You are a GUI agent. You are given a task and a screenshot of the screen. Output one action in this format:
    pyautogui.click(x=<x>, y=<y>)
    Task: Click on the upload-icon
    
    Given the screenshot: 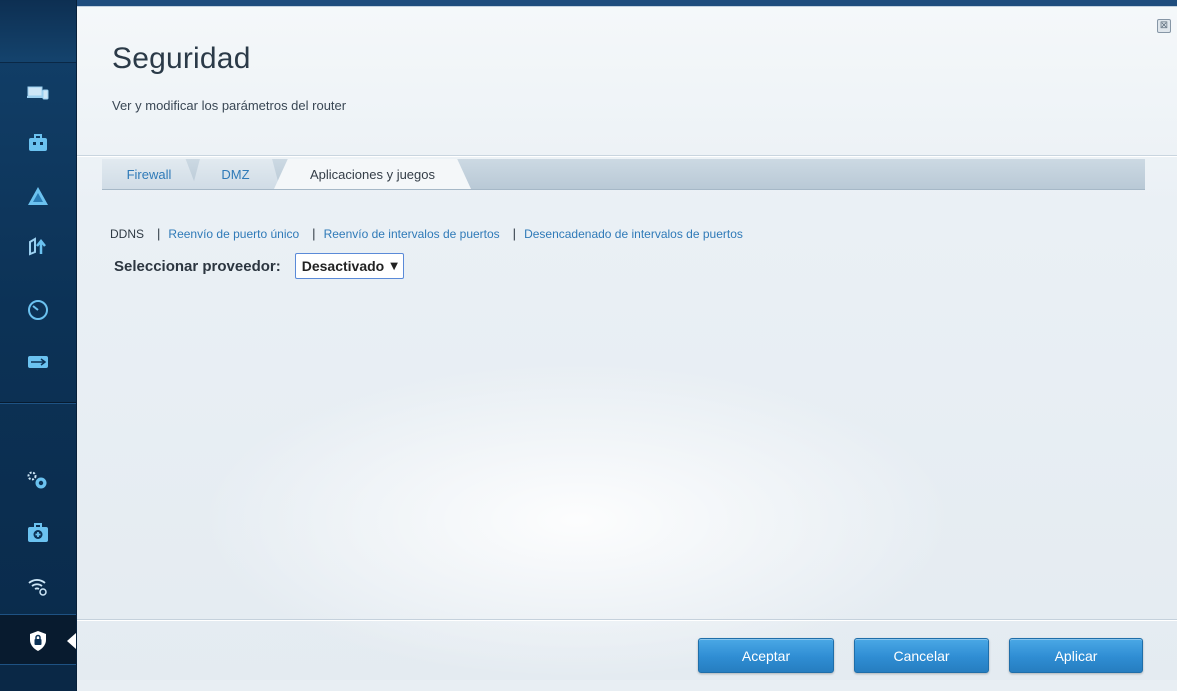 What is the action you would take?
    pyautogui.click(x=38, y=246)
    